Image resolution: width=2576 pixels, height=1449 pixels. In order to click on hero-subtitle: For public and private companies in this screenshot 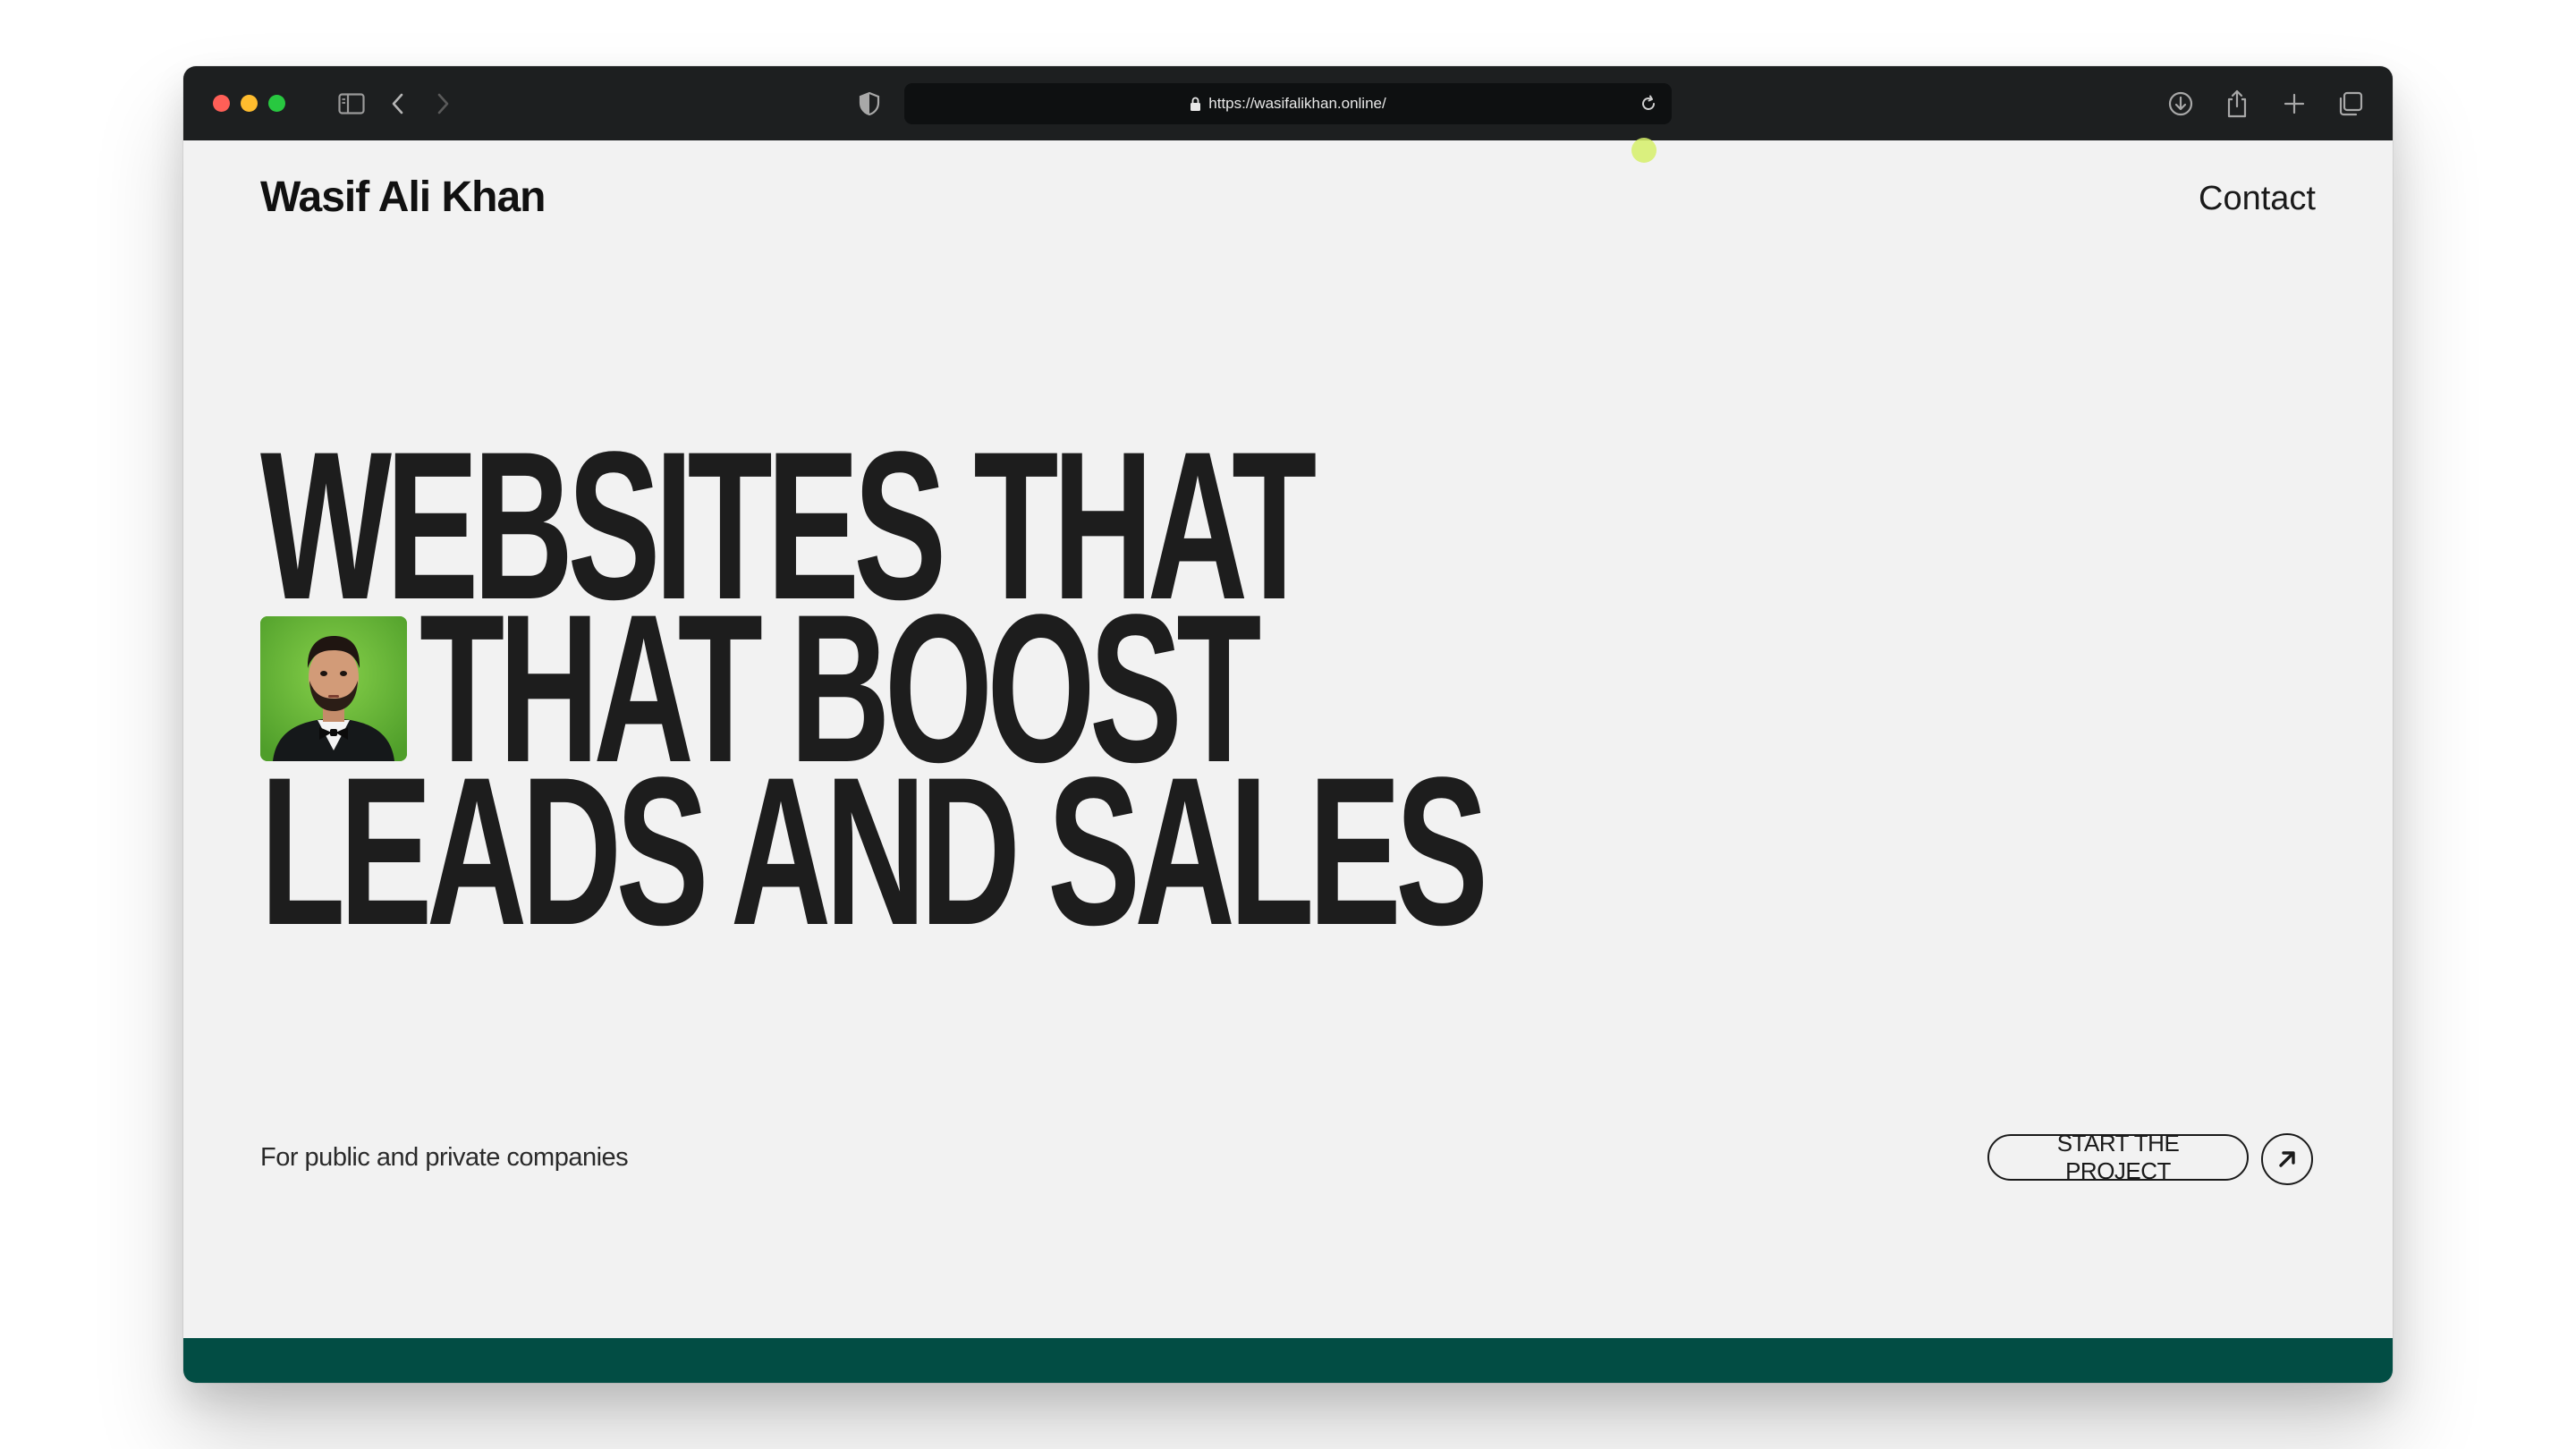, I will do `click(444, 1157)`.